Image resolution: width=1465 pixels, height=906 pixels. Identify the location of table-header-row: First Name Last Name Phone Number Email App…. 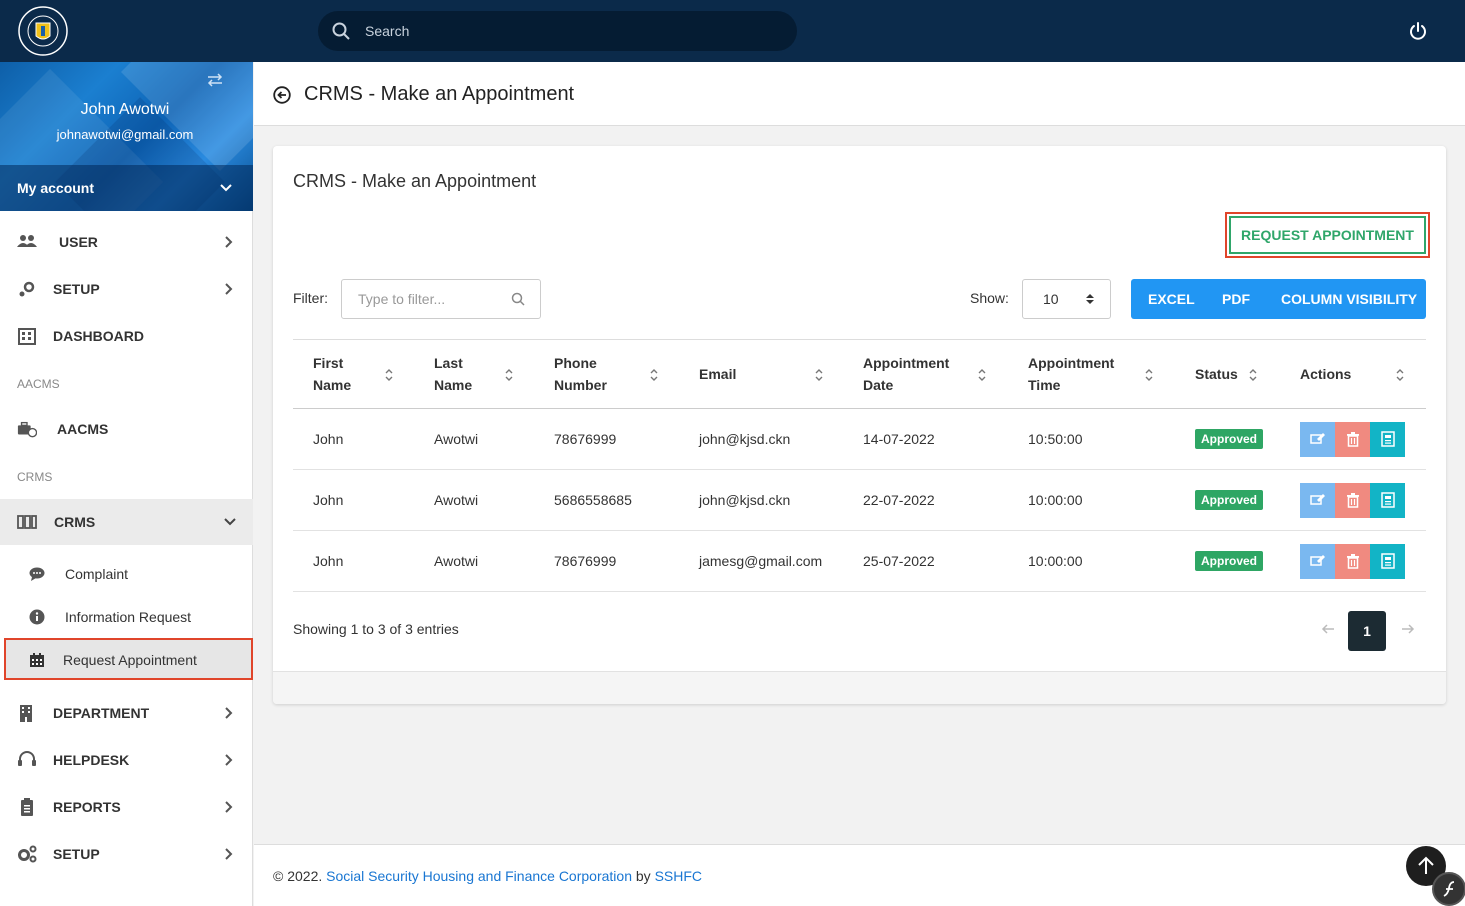
(859, 374).